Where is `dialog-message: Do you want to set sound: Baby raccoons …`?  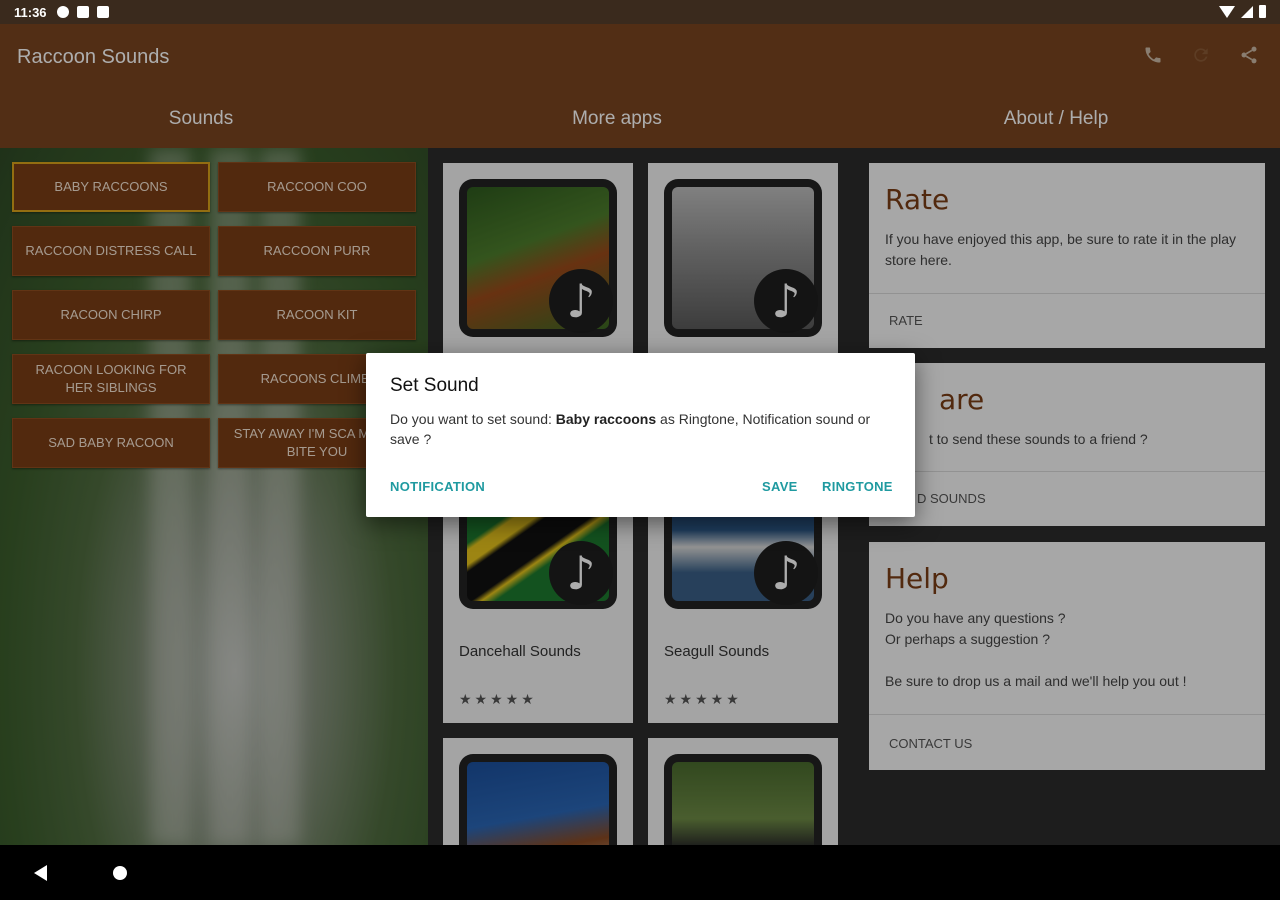 dialog-message: Do you want to set sound: Baby raccoons … is located at coordinates (640, 429).